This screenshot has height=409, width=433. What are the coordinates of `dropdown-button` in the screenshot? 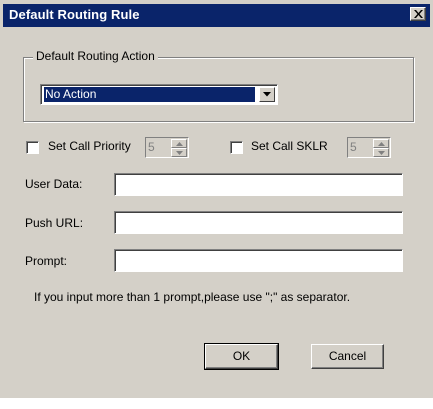 It's located at (267, 94).